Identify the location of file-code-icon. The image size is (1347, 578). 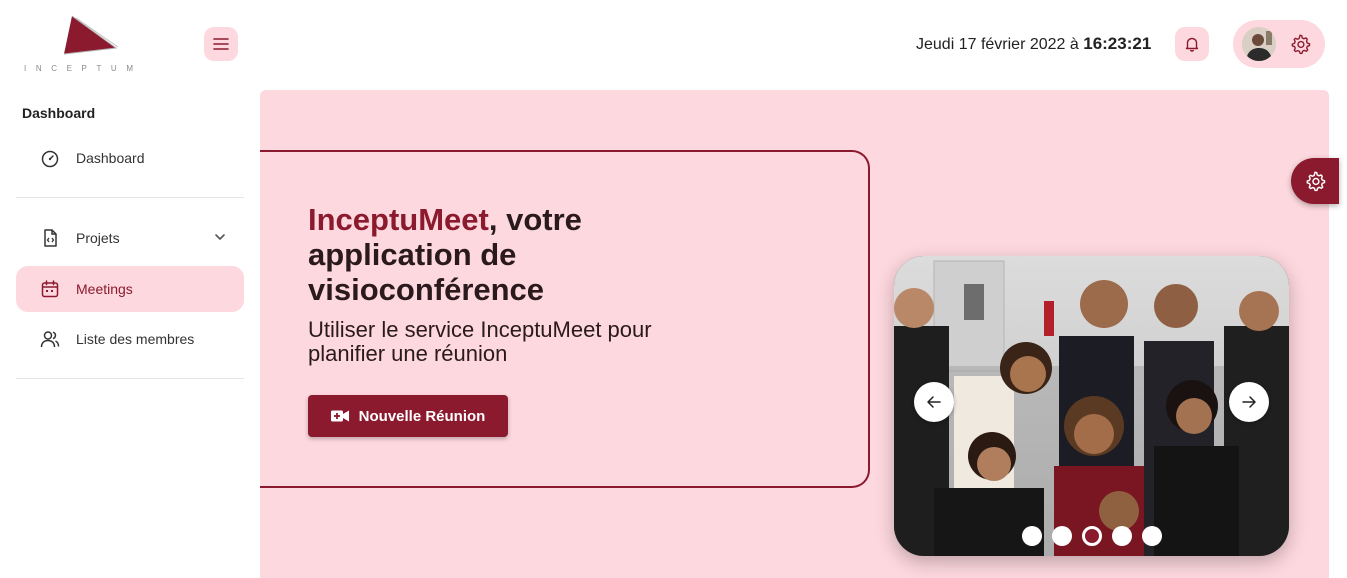
(50, 238).